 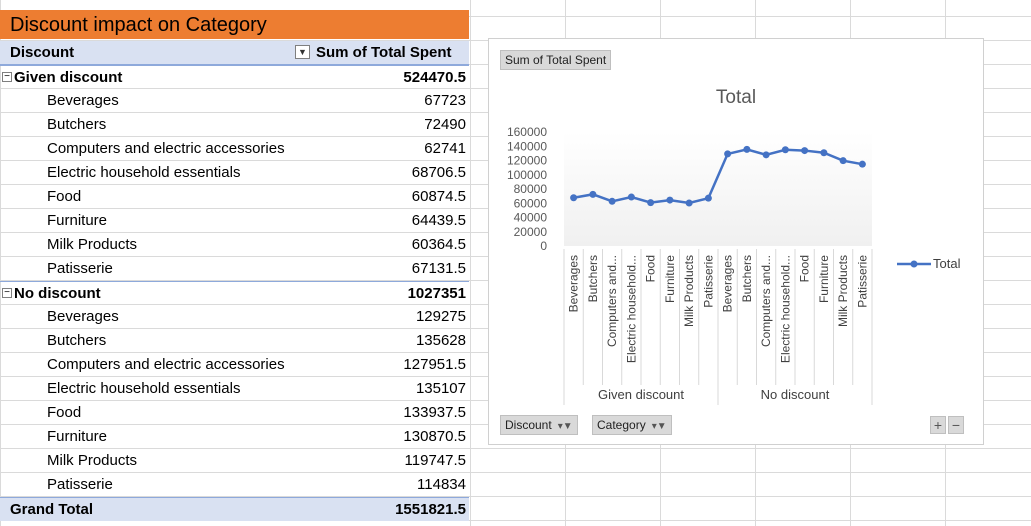 I want to click on y-tick-label: 100000, so click(x=527, y=175).